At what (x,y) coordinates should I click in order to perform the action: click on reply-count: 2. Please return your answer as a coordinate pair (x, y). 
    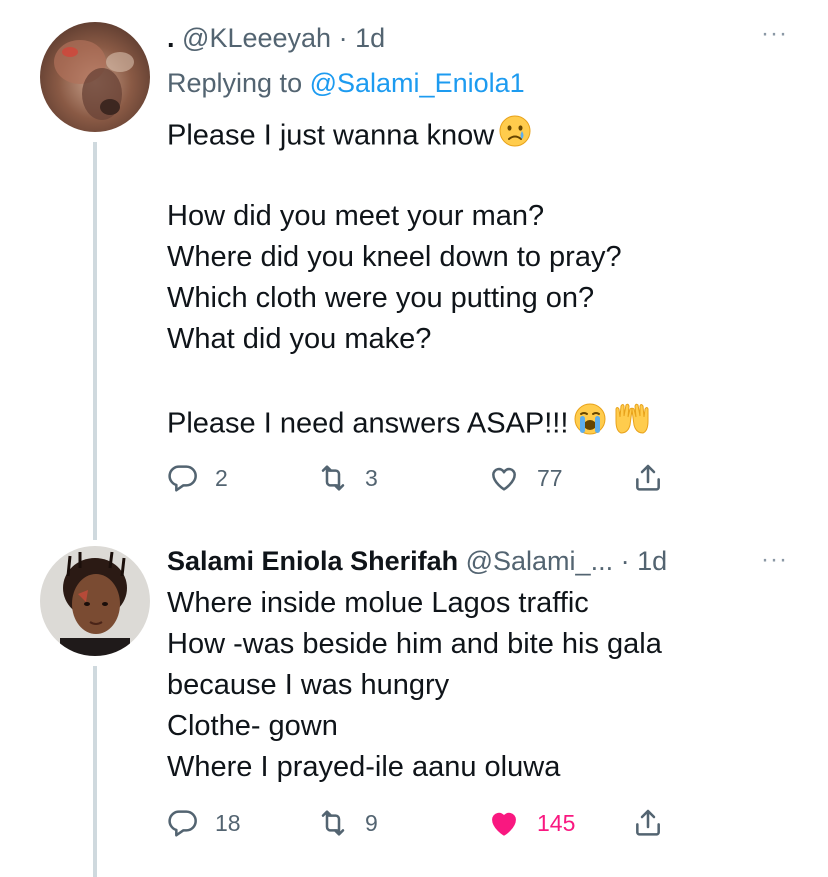
    Looking at the image, I should click on (221, 477).